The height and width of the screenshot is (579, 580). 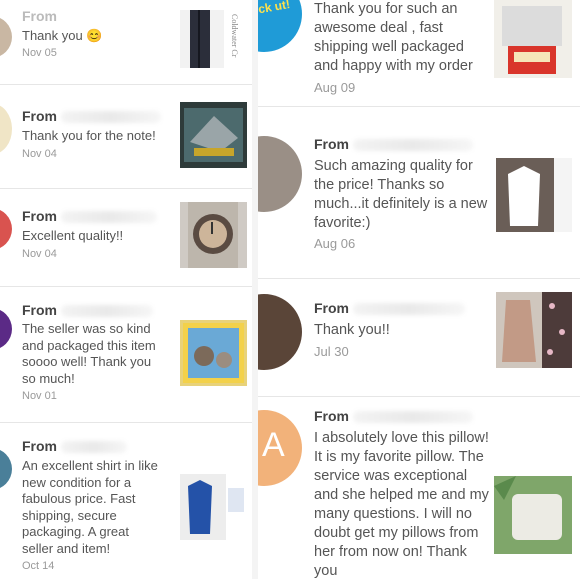 I want to click on pillow-image, so click(x=533, y=515).